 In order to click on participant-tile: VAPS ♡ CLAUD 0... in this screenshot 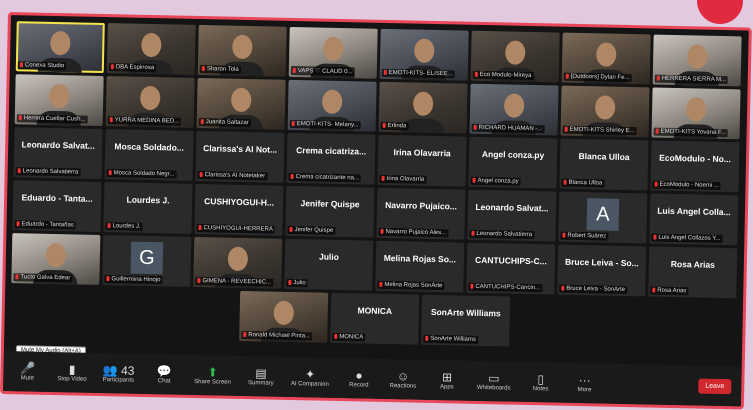, I will do `click(333, 52)`.